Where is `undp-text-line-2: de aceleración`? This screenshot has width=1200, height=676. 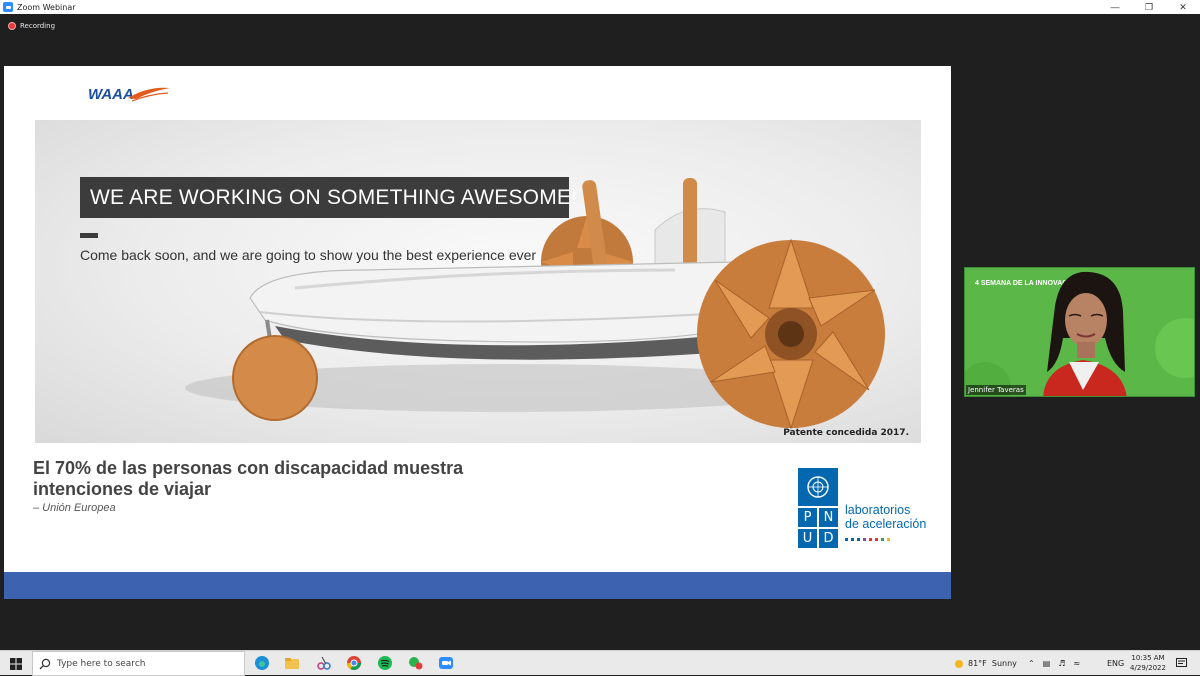 undp-text-line-2: de aceleración is located at coordinates (886, 524).